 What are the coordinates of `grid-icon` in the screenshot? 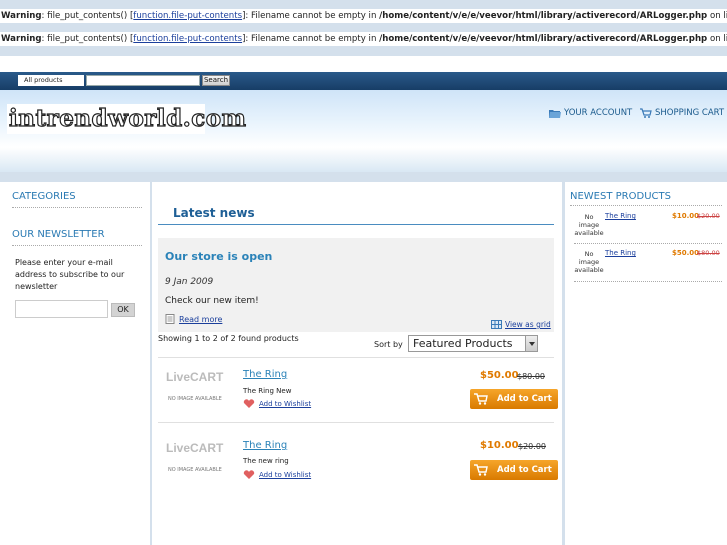 It's located at (496, 324).